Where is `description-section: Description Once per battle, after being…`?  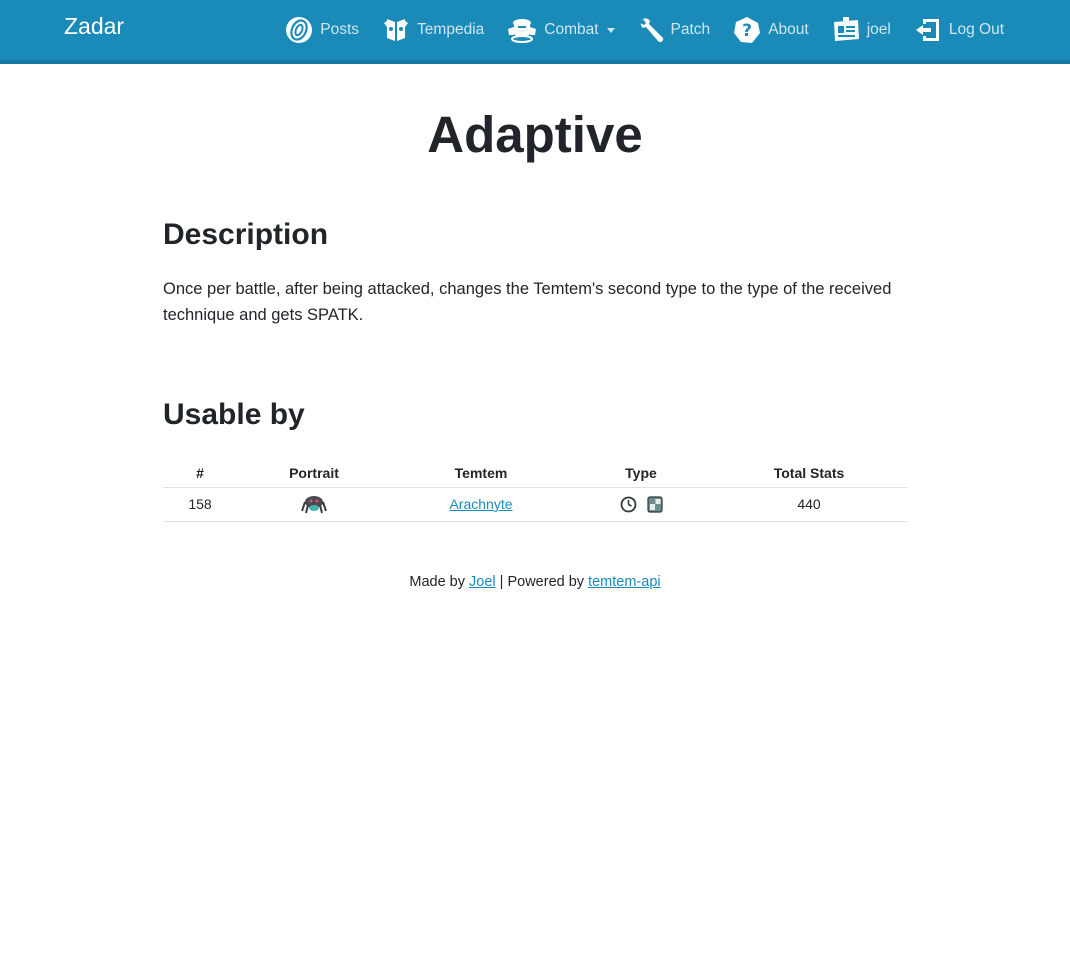 description-section: Description Once per battle, after being… is located at coordinates (535, 273).